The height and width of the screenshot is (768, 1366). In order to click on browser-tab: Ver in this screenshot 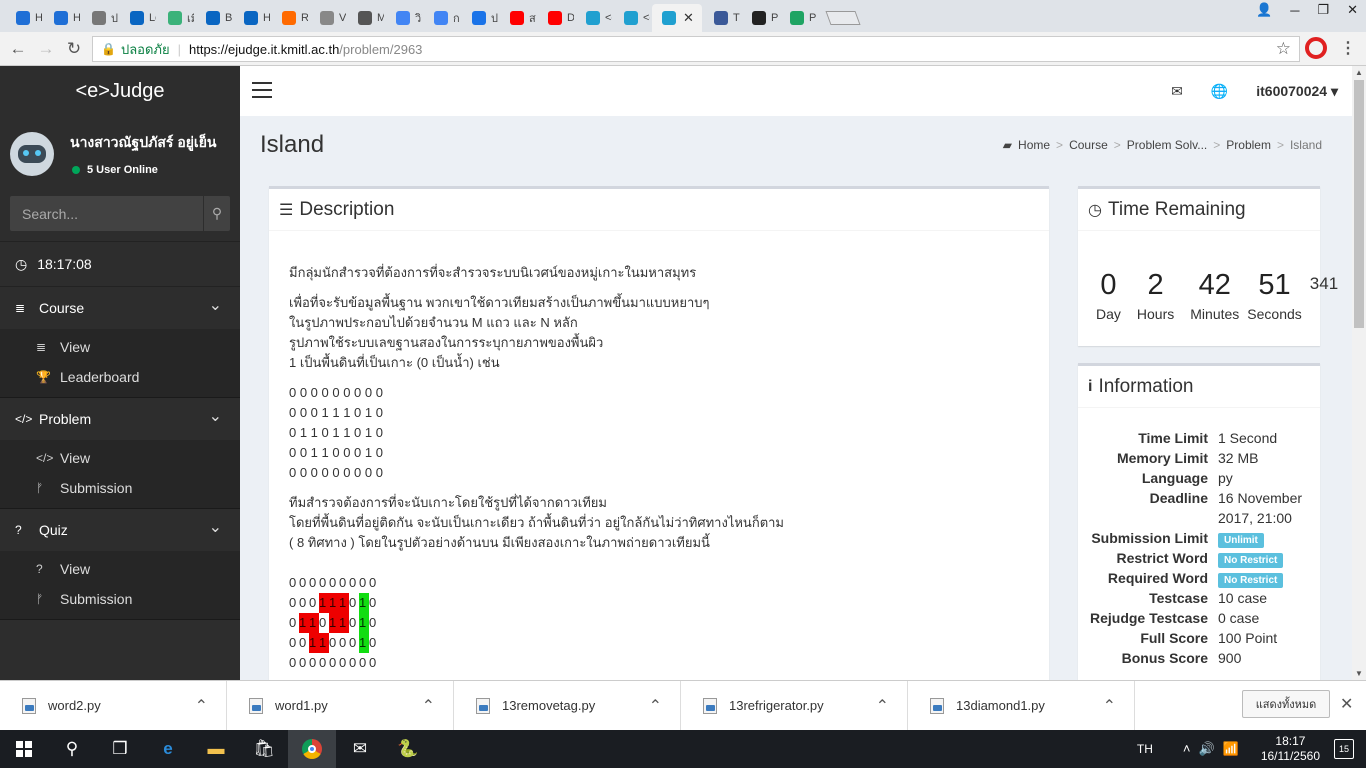, I will do `click(328, 18)`.